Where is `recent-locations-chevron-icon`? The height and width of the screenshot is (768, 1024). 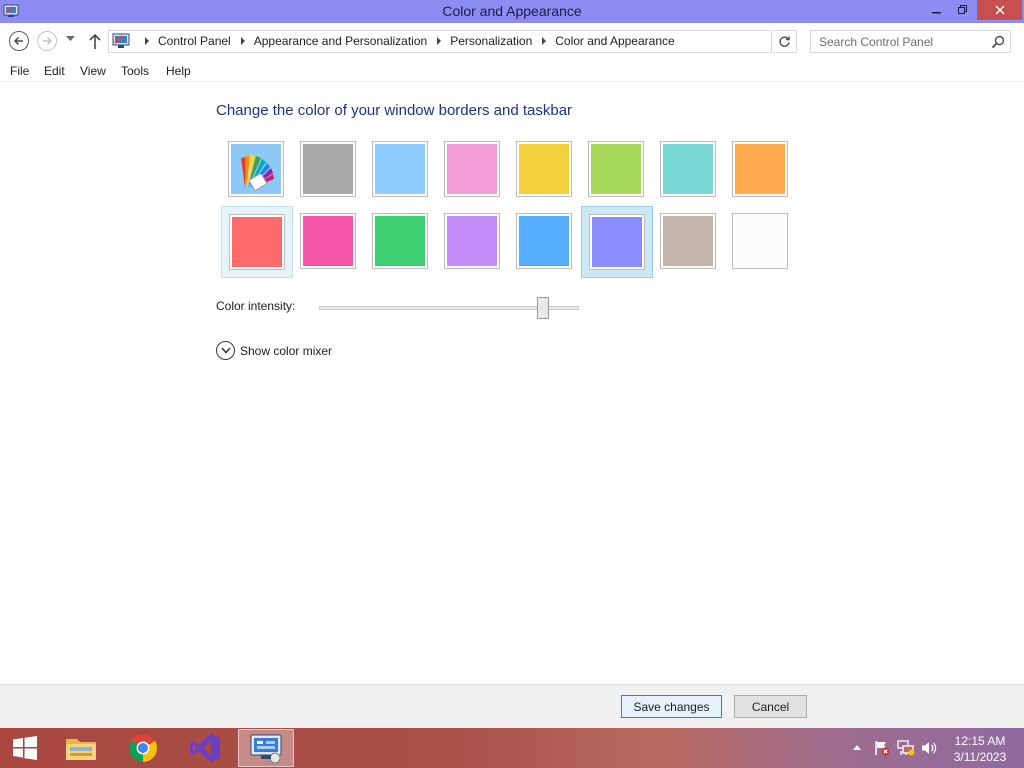
recent-locations-chevron-icon is located at coordinates (70, 39).